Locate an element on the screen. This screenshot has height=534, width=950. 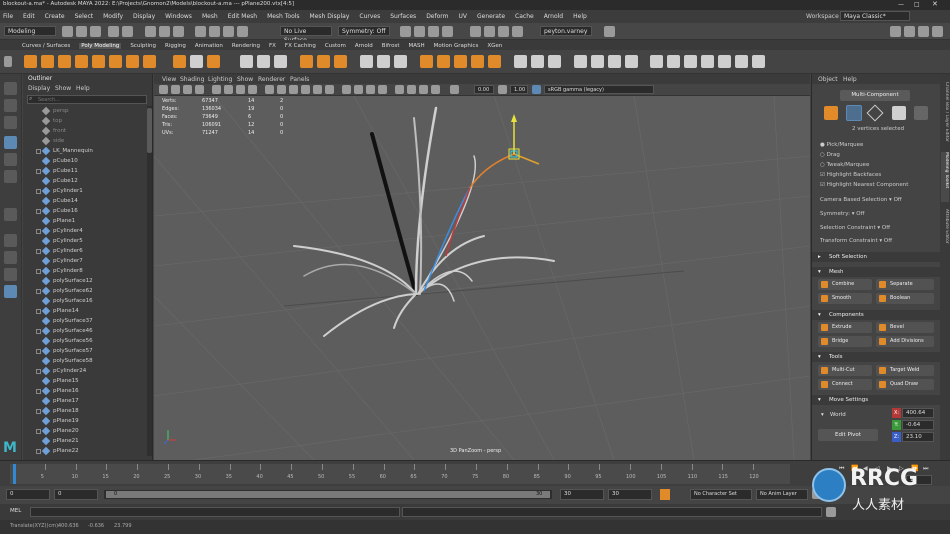
outliner-item: polySurface46 is located at coordinates (85, 331).